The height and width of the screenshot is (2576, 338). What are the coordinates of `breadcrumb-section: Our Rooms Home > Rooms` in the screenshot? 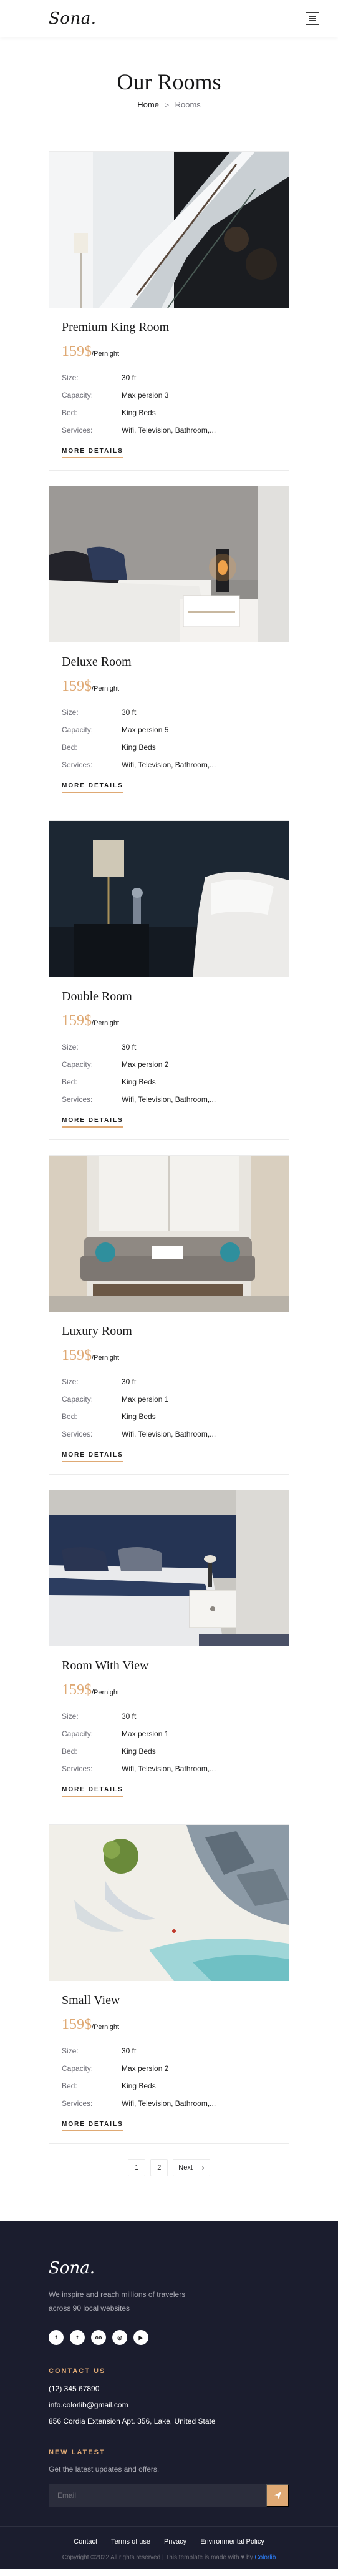 It's located at (169, 94).